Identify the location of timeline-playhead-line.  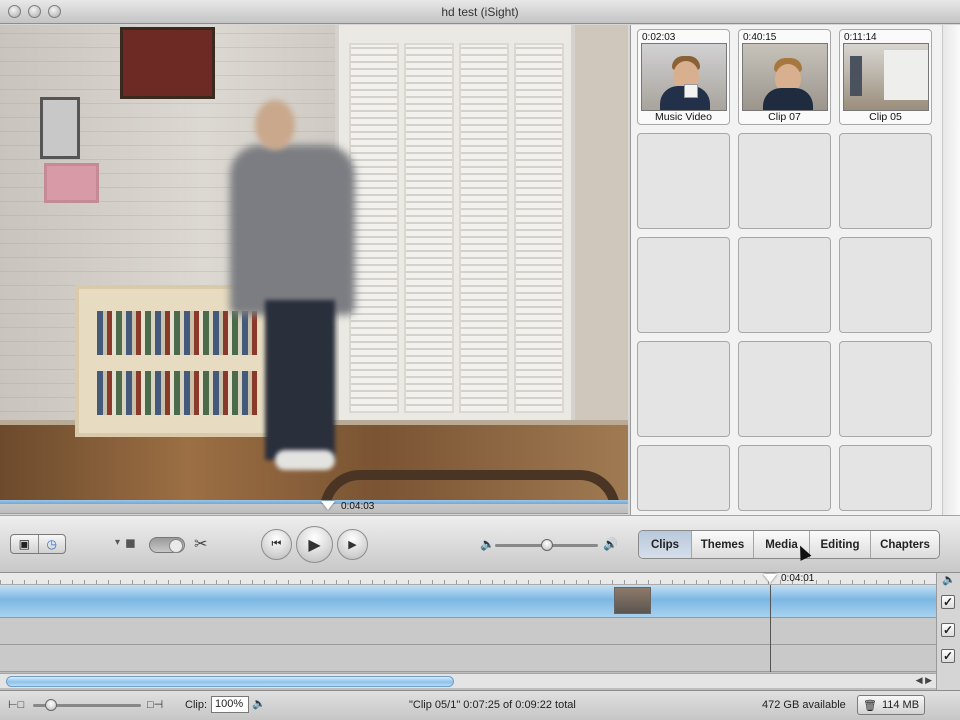
(770, 628).